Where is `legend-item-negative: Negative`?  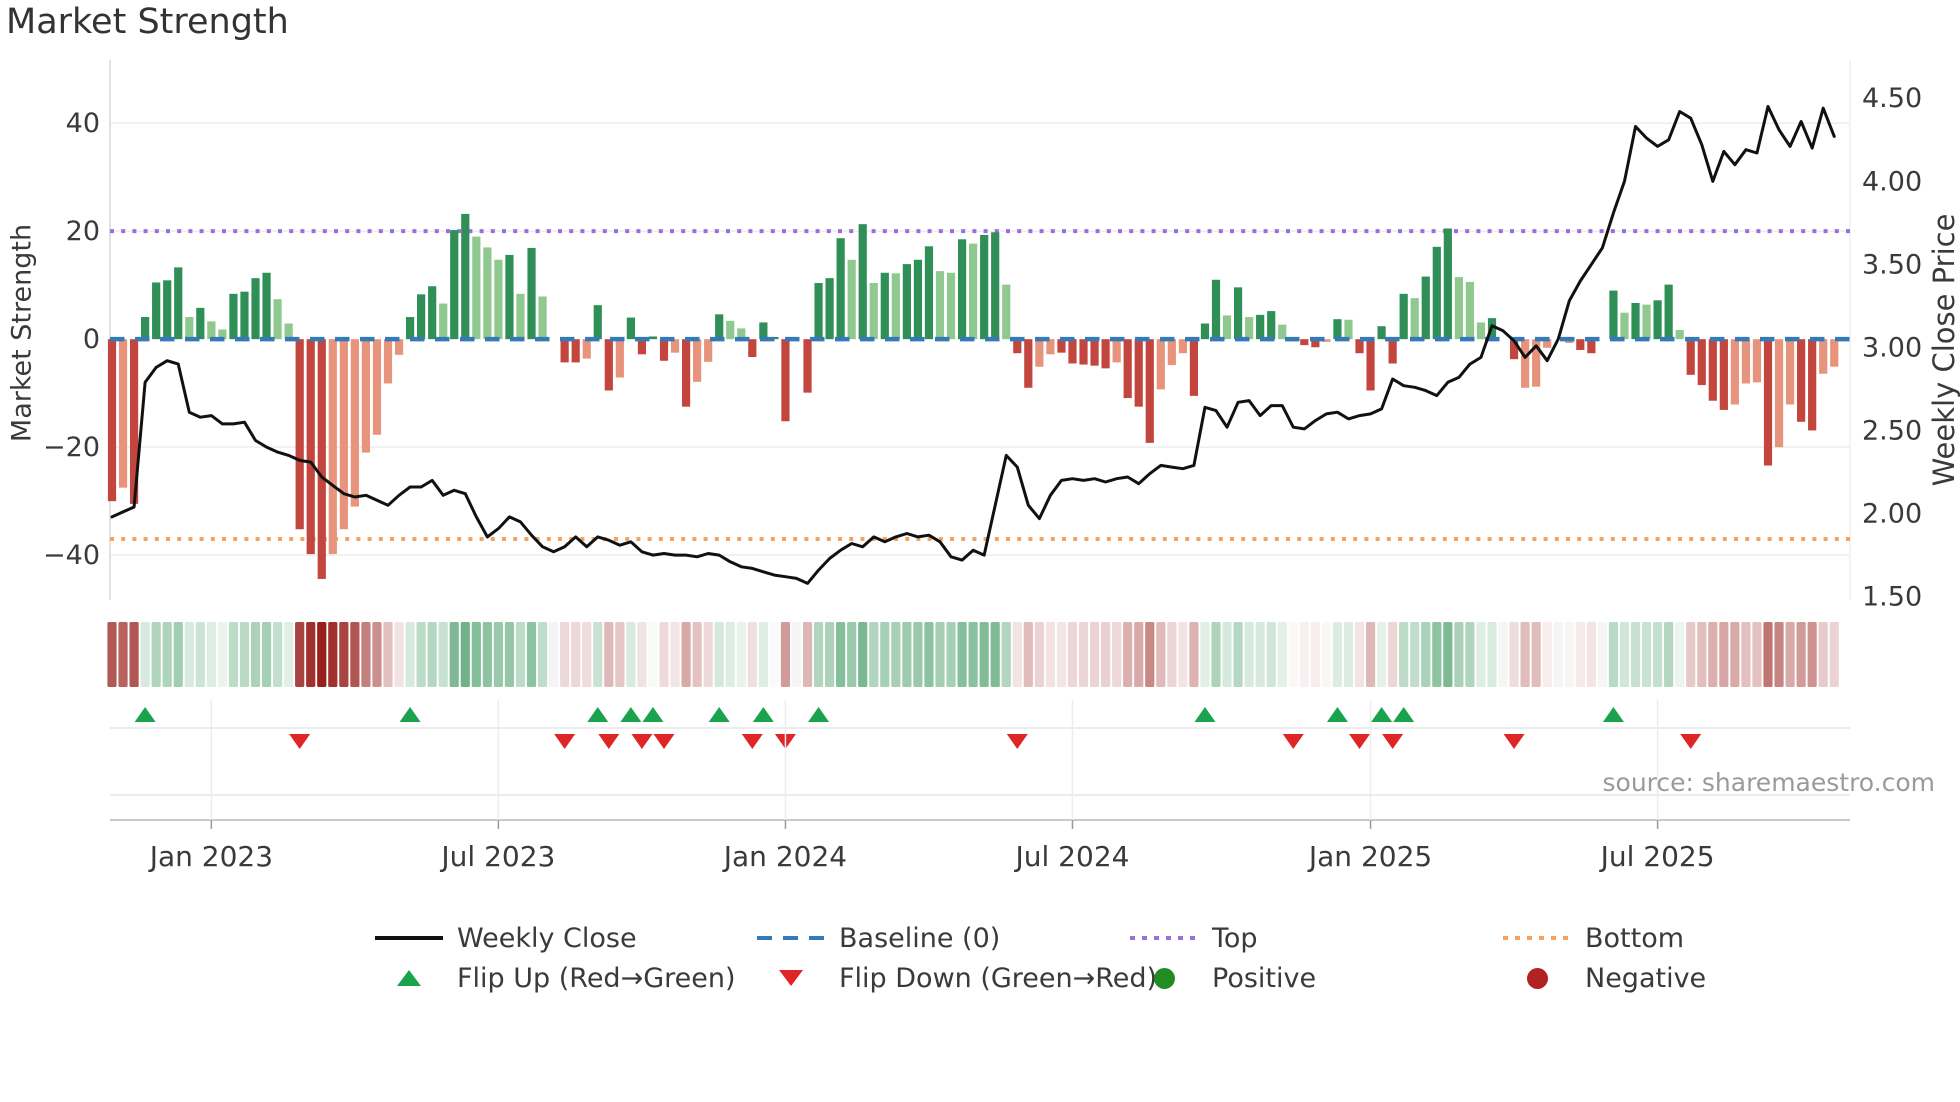 legend-item-negative: Negative is located at coordinates (1604, 978).